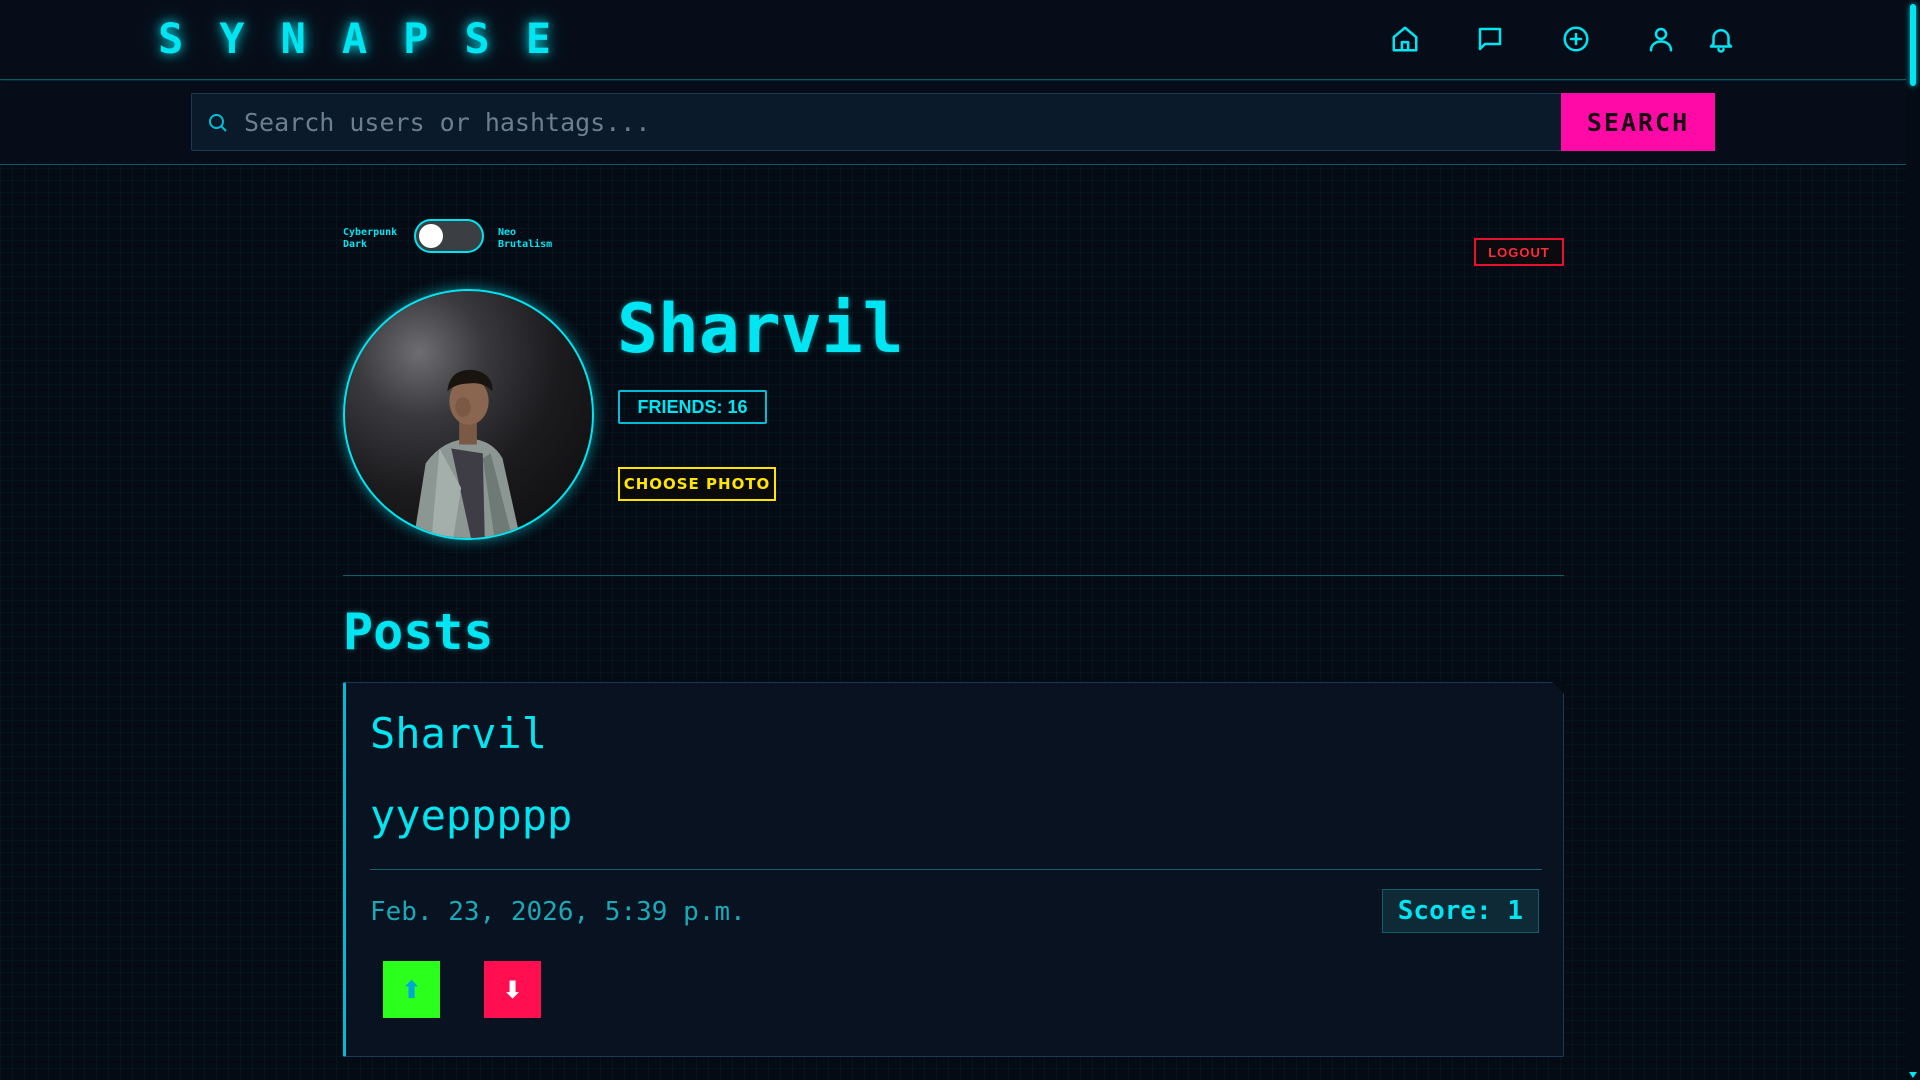 The width and height of the screenshot is (1920, 1080). Describe the element at coordinates (467, 453) in the screenshot. I see `profile-photo` at that location.